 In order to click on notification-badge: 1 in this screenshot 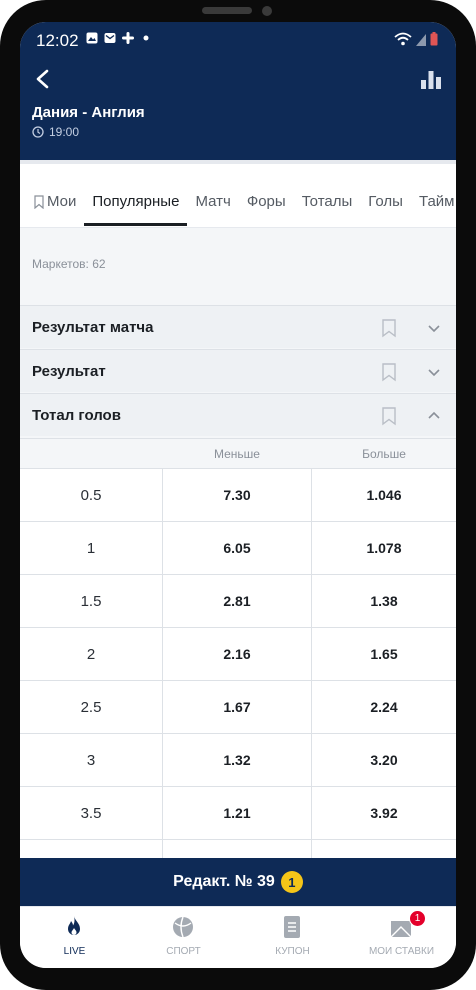, I will do `click(417, 918)`.